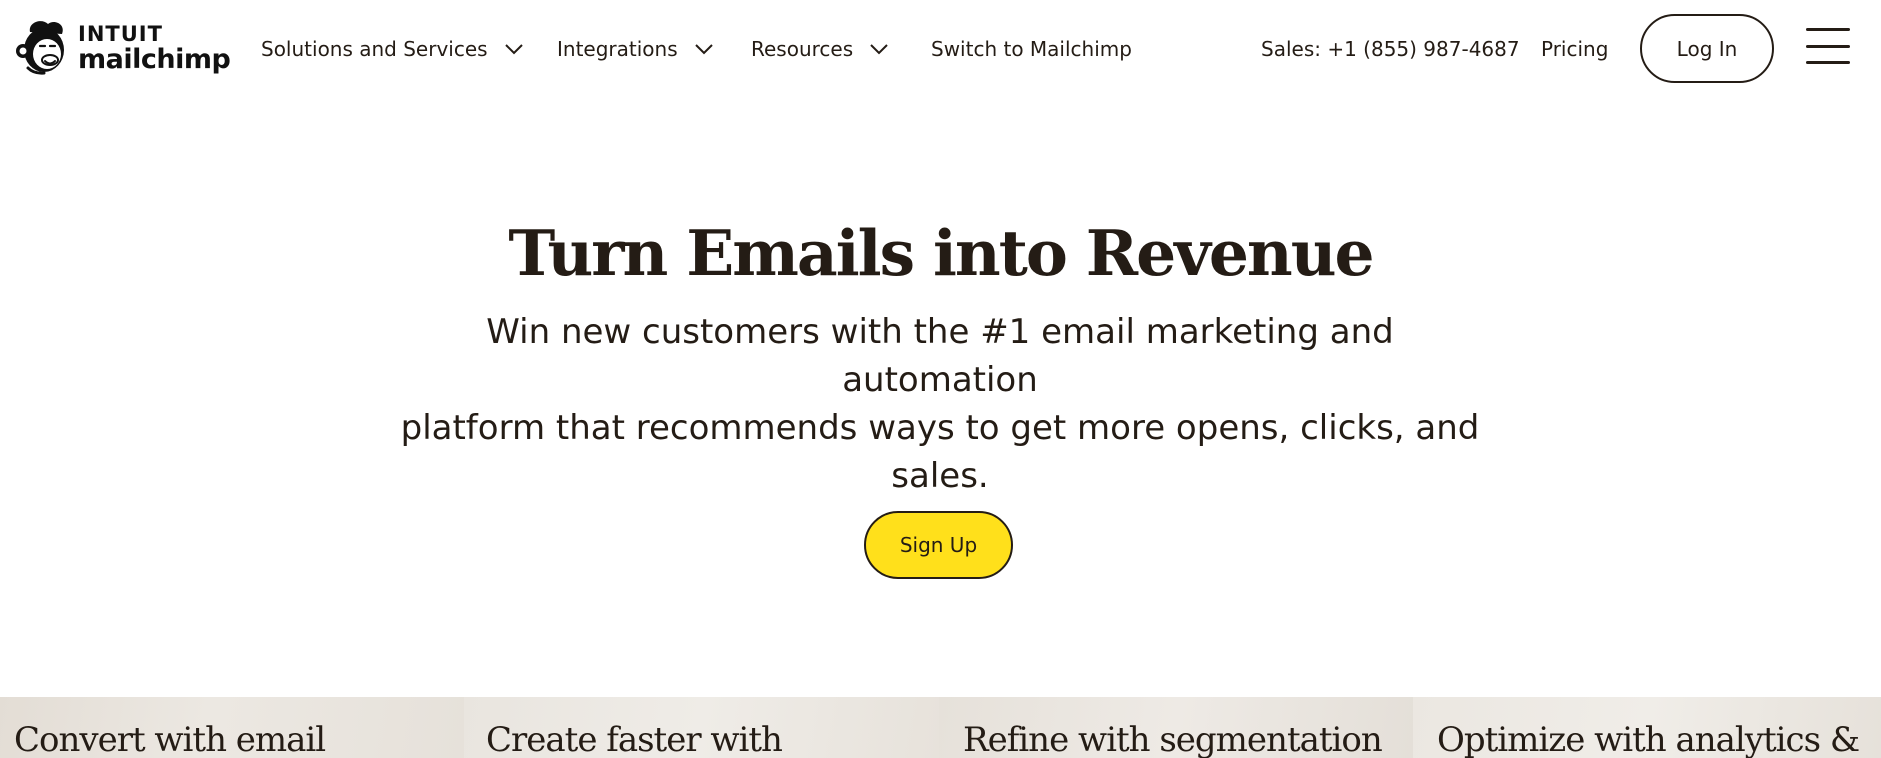  Describe the element at coordinates (938, 545) in the screenshot. I see `sign-up-button: Sign Up` at that location.